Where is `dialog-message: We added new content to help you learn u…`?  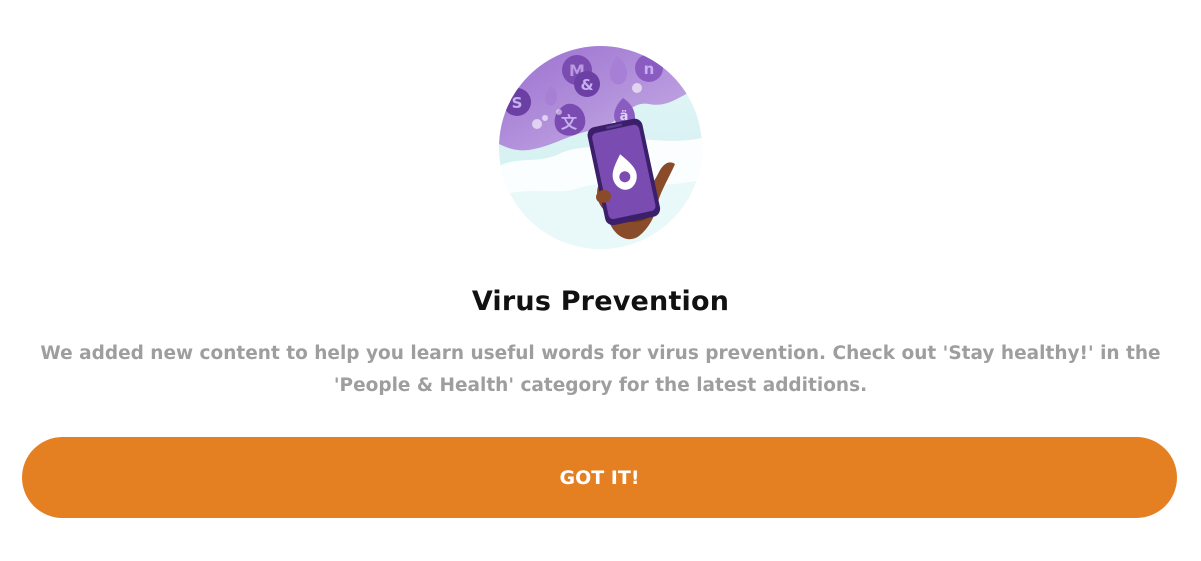
dialog-message: We added new content to help you learn u… is located at coordinates (600, 369).